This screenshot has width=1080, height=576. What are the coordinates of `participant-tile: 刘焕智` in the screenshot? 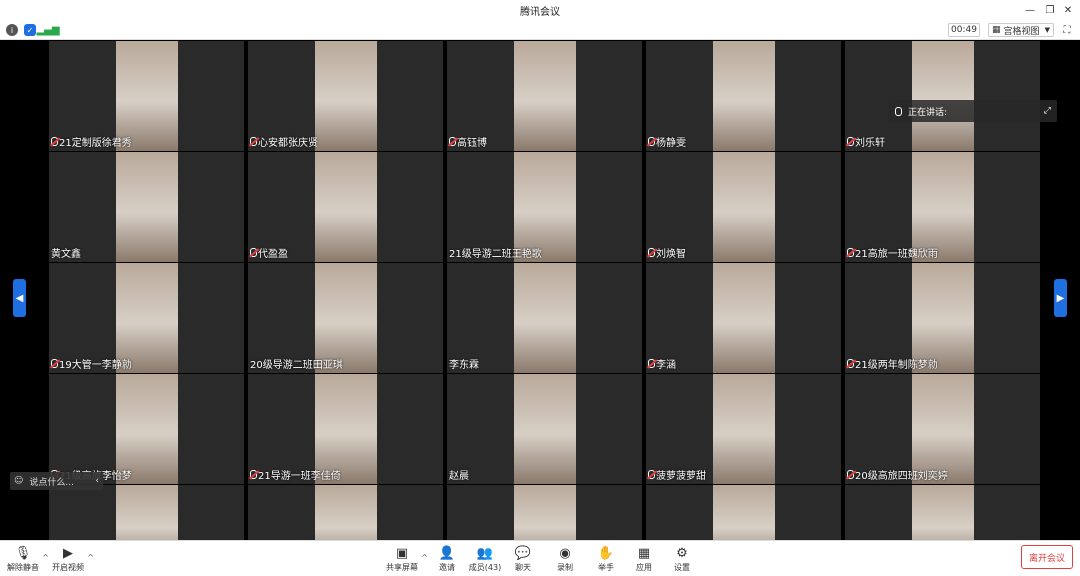 It's located at (743, 207).